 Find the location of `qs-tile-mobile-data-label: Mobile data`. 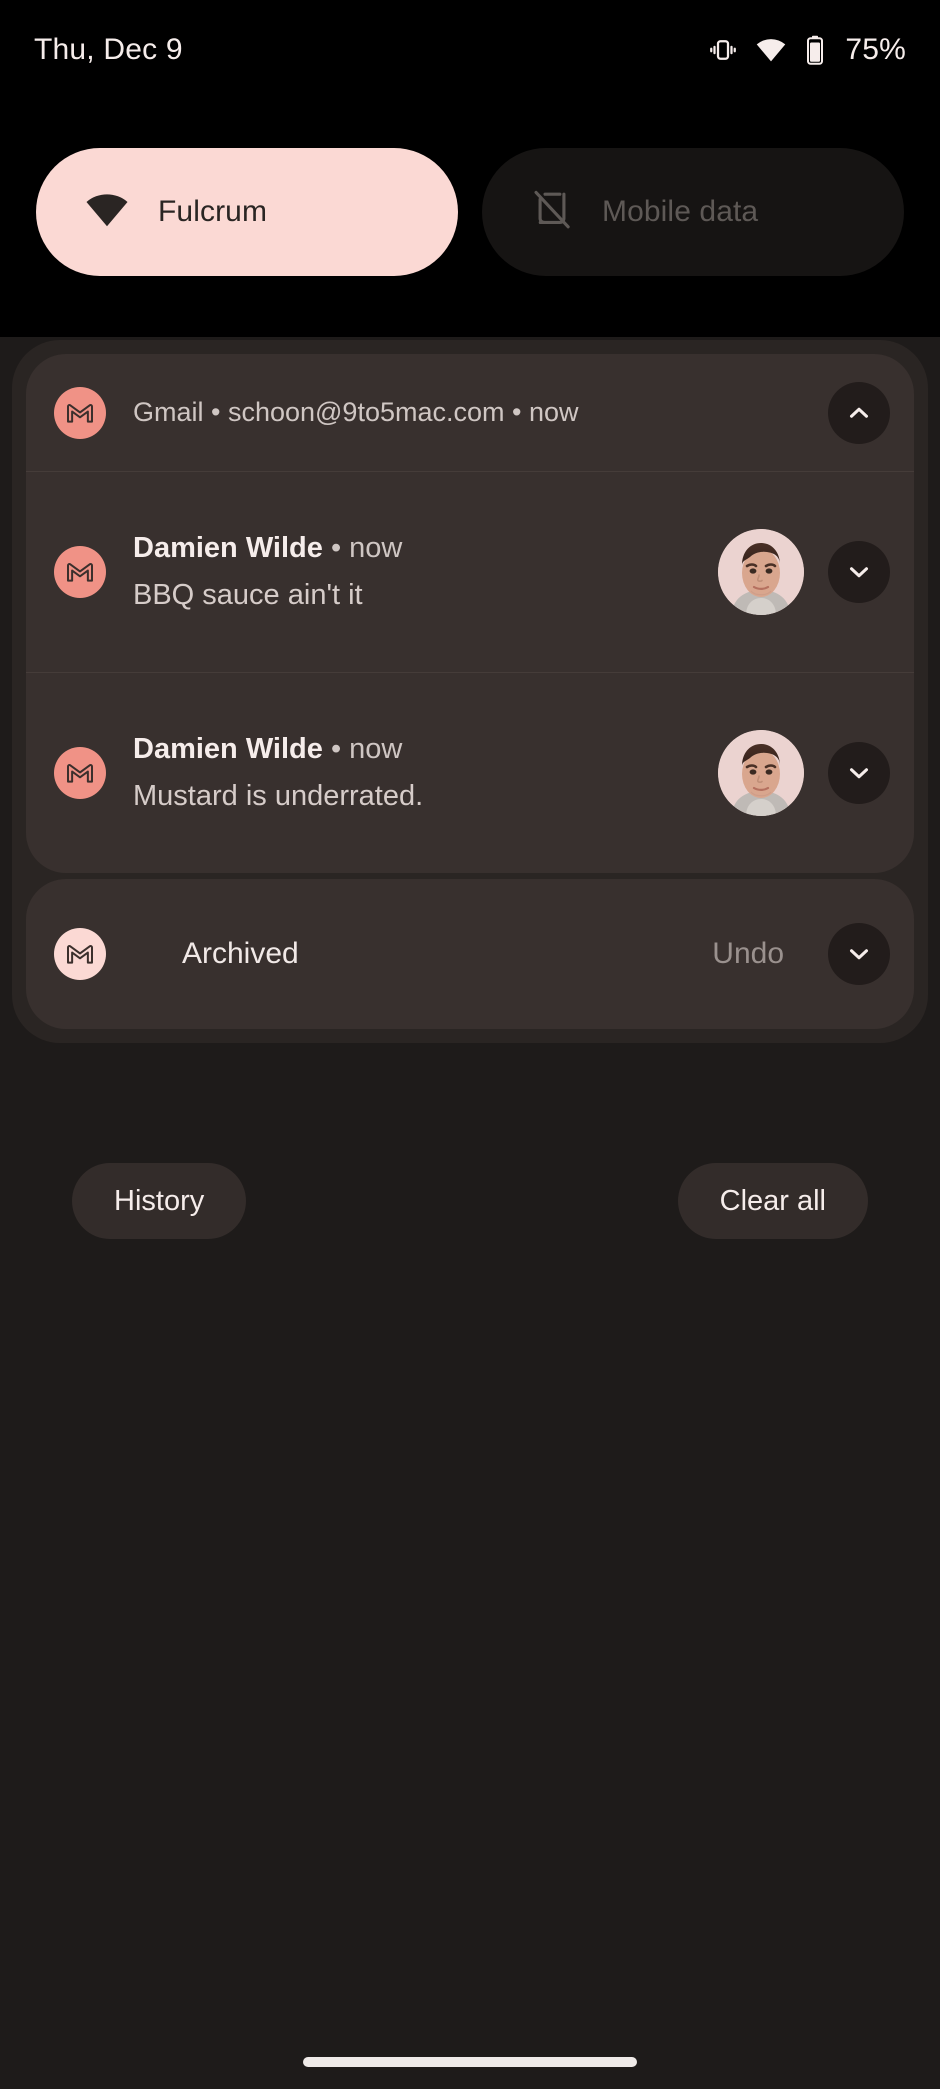

qs-tile-mobile-data-label: Mobile data is located at coordinates (680, 211).